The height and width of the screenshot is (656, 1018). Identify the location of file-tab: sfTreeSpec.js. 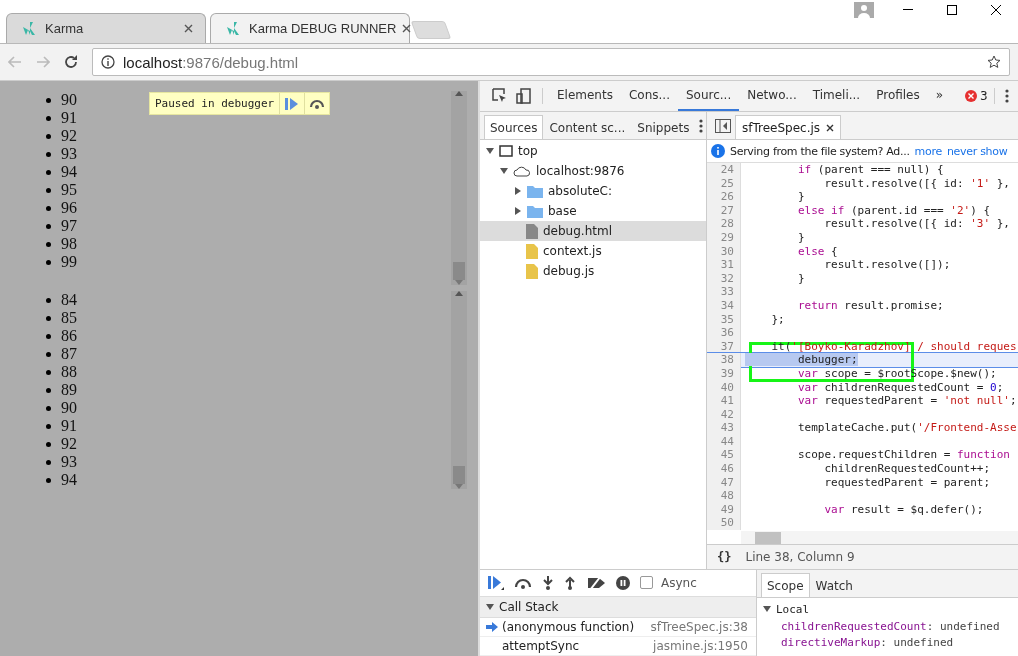
(788, 127).